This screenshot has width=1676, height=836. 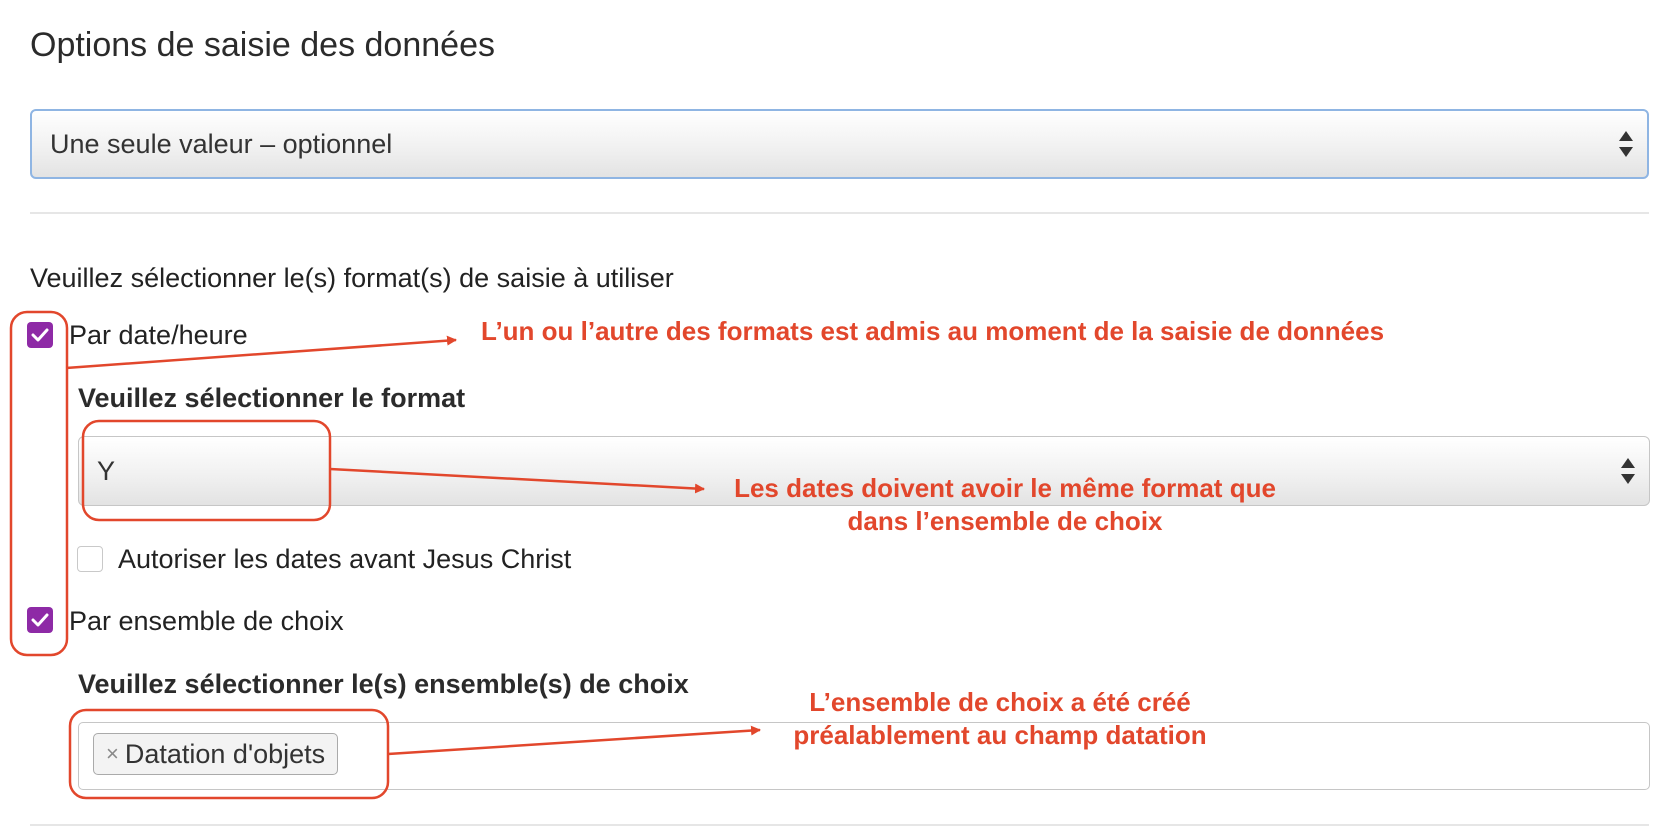 I want to click on page-title: Options de saisie des données, so click(x=262, y=45).